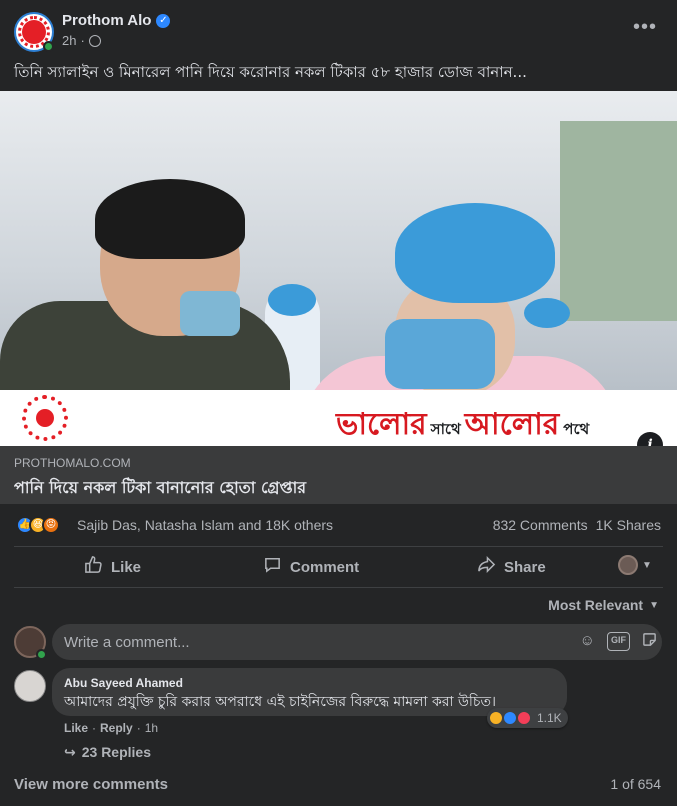  Describe the element at coordinates (596, 605) in the screenshot. I see `sort-label: Most Relevant` at that location.